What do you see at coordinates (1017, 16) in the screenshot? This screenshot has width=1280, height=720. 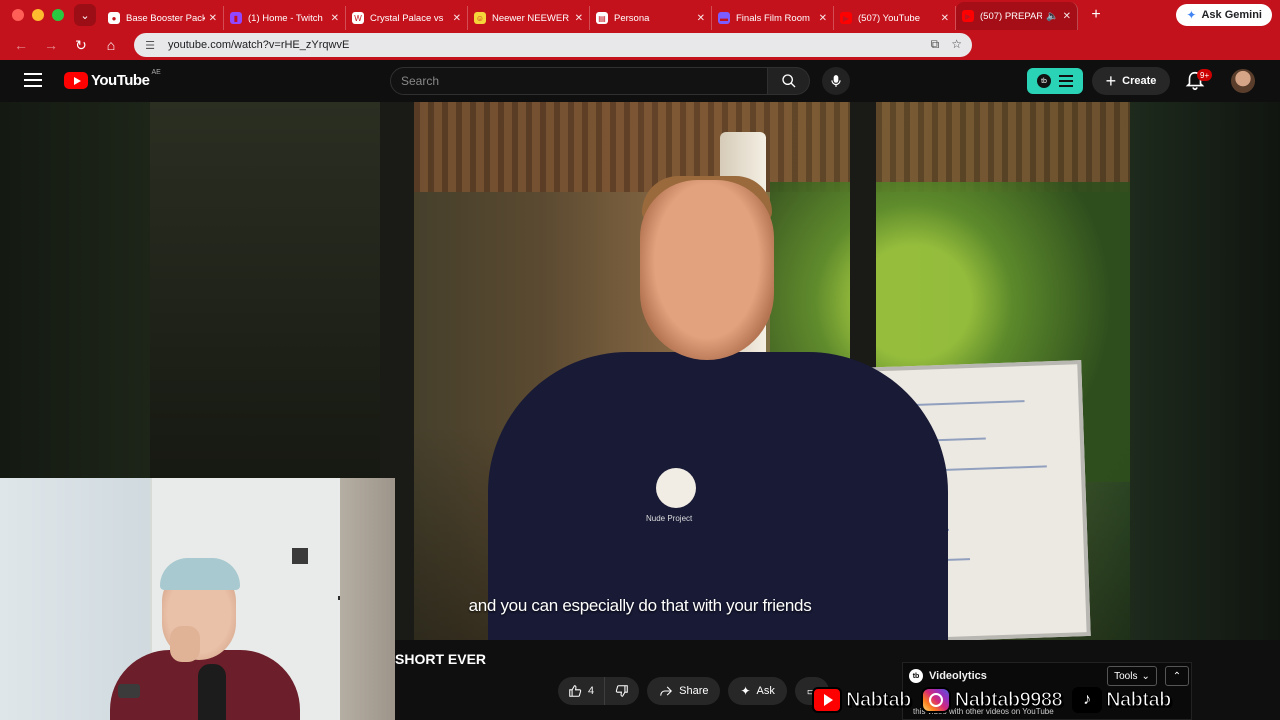 I see `browser-tab: ▶ (507) PREPARI 🔈 ✕` at bounding box center [1017, 16].